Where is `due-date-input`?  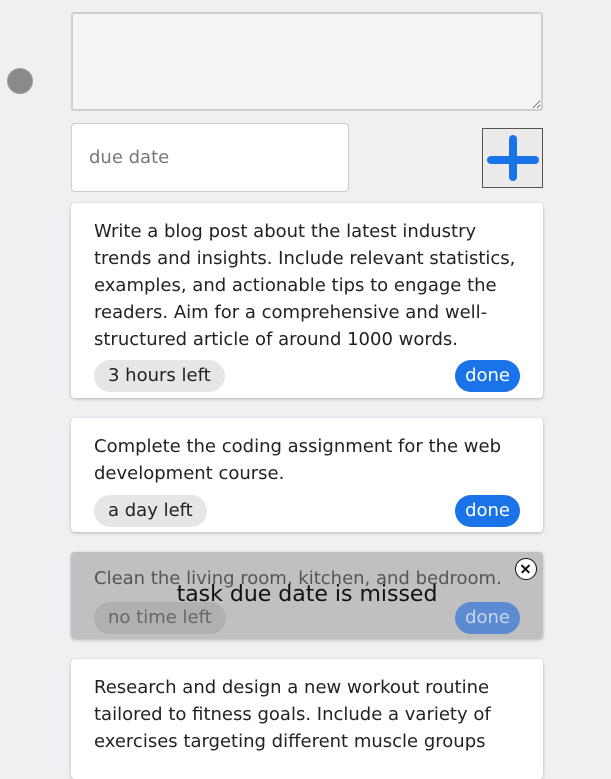 due-date-input is located at coordinates (210, 157).